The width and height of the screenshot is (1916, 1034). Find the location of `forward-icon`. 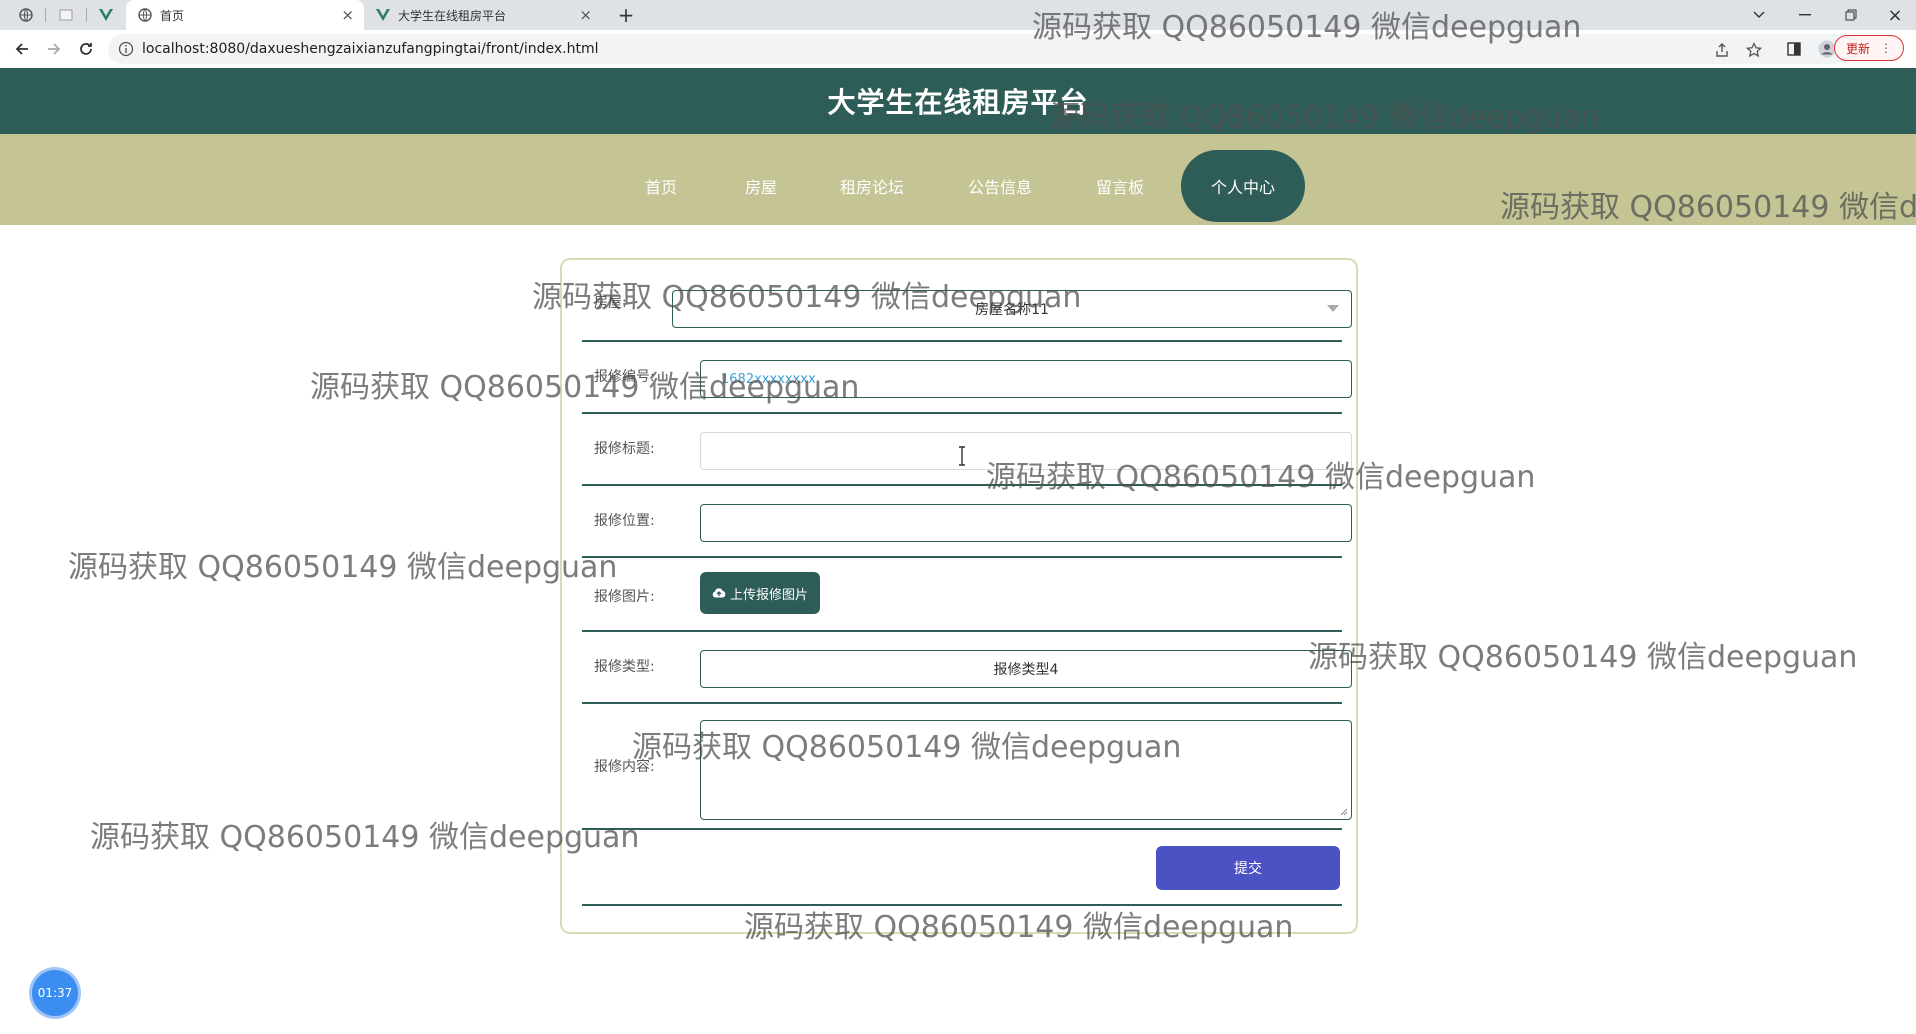

forward-icon is located at coordinates (54, 49).